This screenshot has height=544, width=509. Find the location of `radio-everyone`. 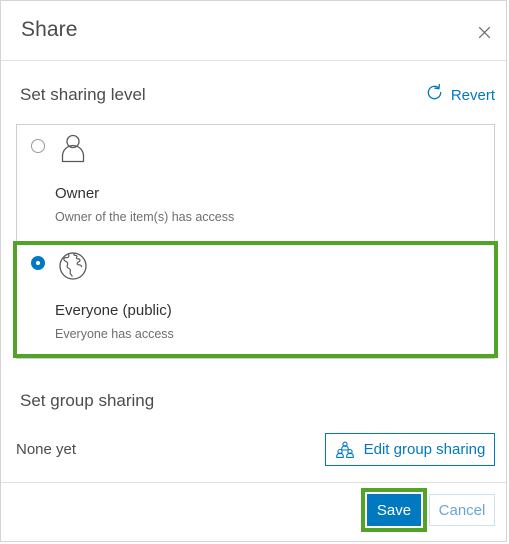

radio-everyone is located at coordinates (38, 263).